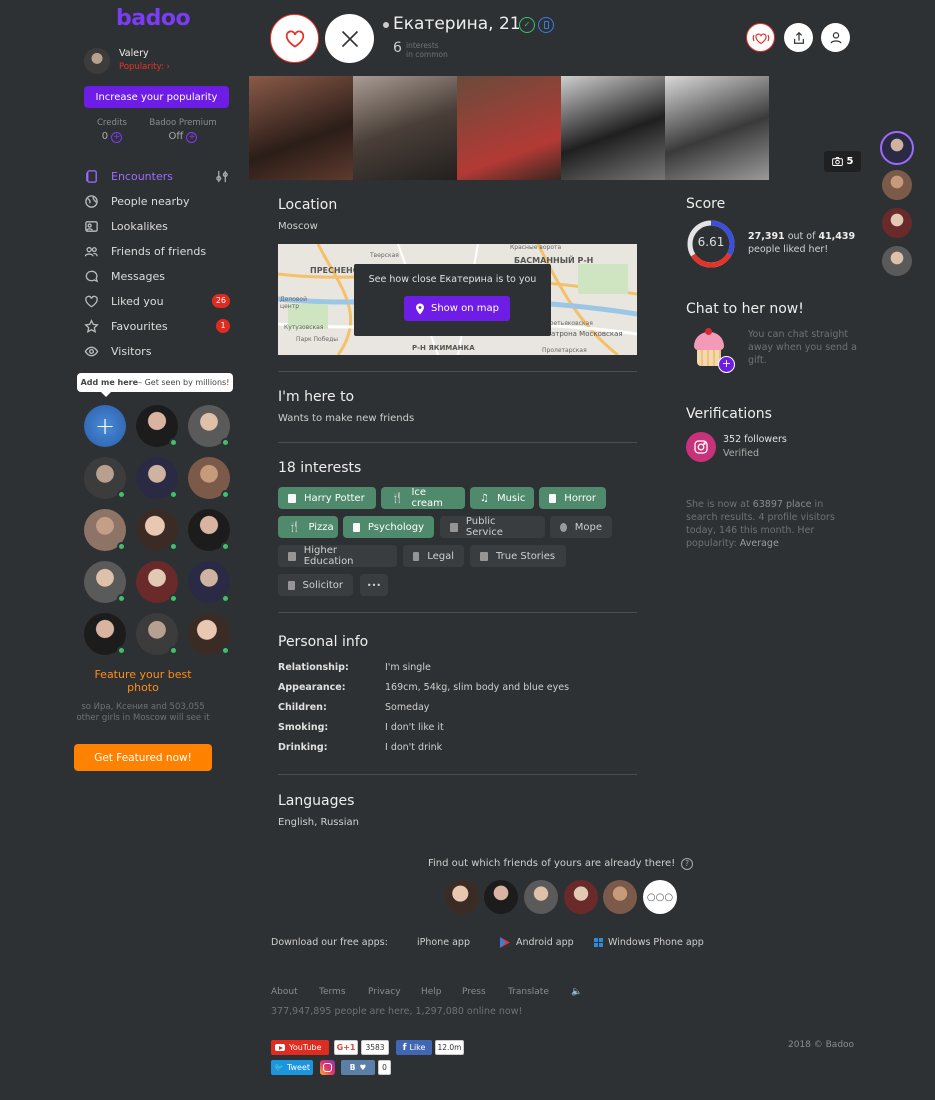 The image size is (935, 1100). I want to click on nav-encounters: Encounters, so click(157, 176).